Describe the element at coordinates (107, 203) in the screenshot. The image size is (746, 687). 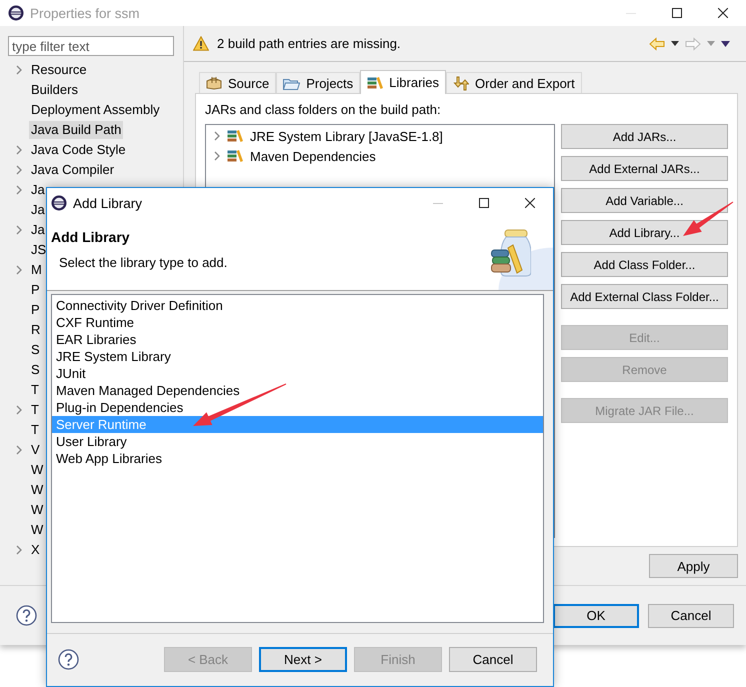
I see `dialog-title: Add Library` at that location.